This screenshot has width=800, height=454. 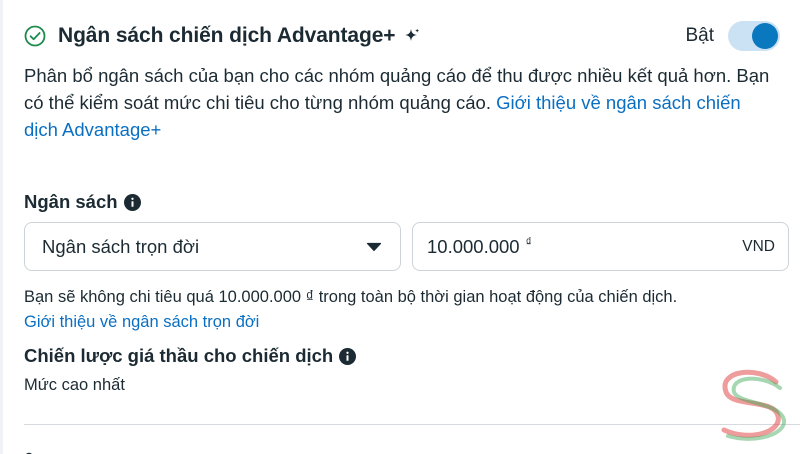 I want to click on toggle-label: Bật, so click(x=699, y=35).